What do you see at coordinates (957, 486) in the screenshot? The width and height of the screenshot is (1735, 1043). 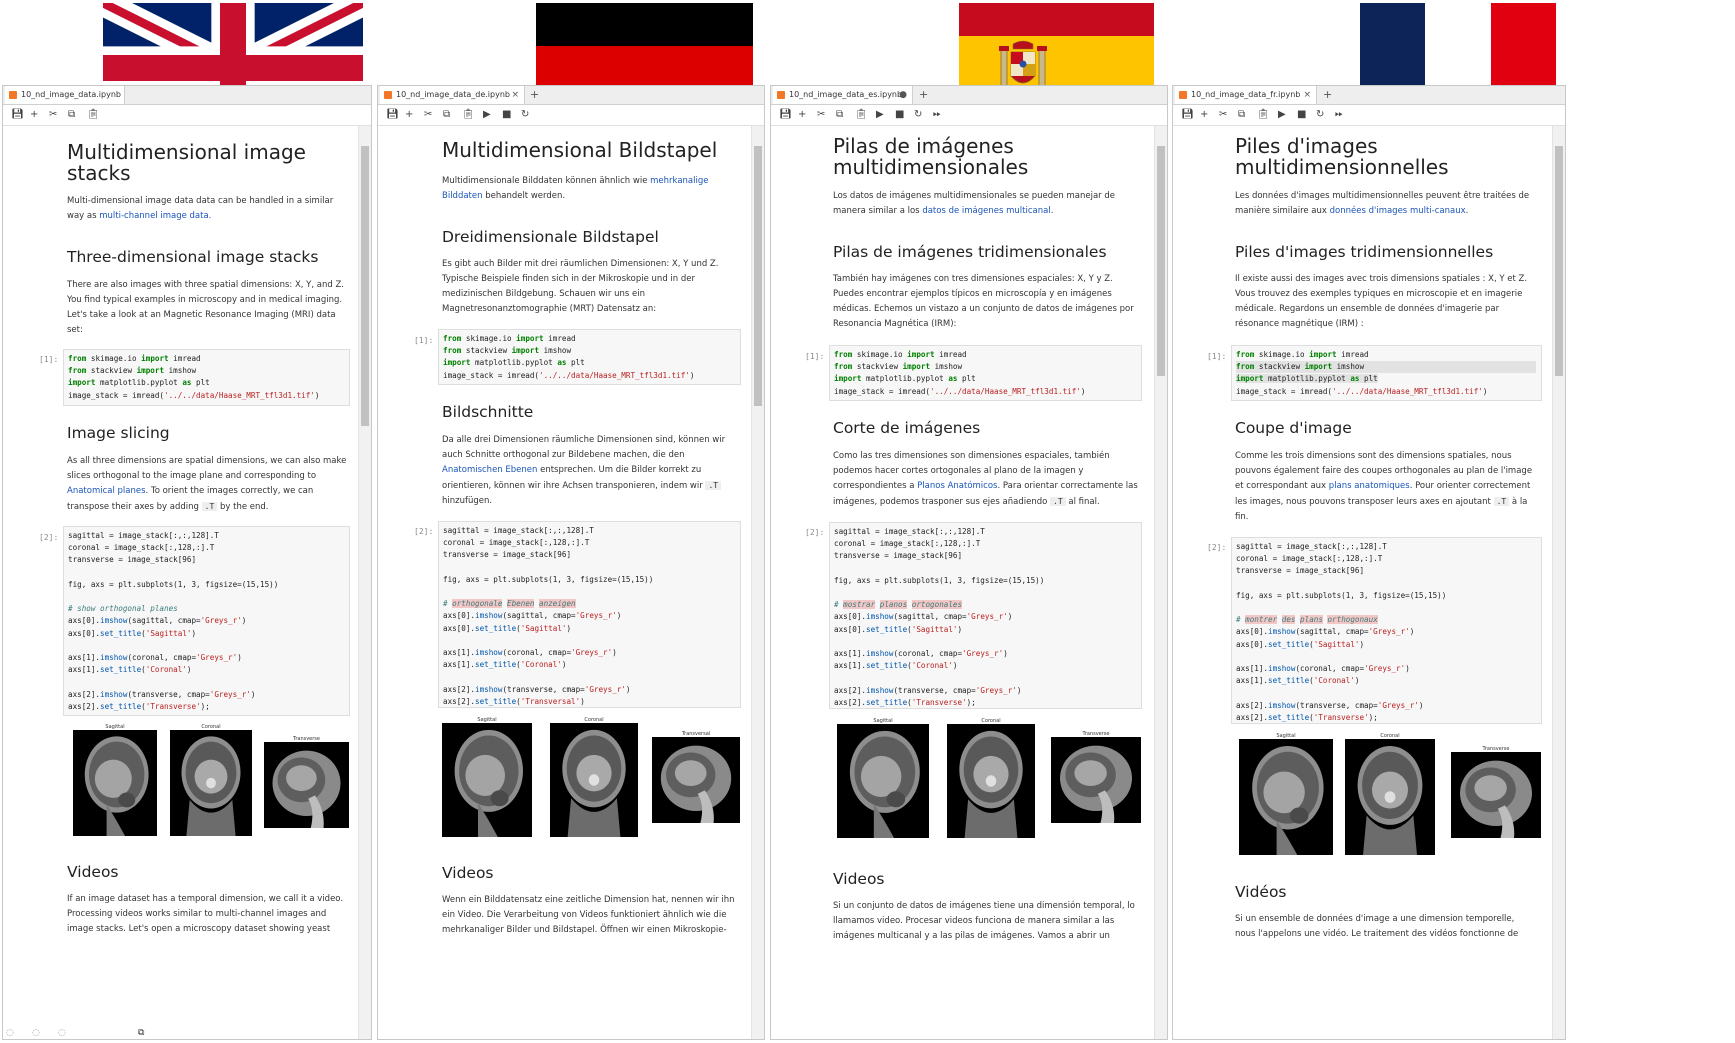 I see `anatomical-planes-link: Planos Anatómicos` at bounding box center [957, 486].